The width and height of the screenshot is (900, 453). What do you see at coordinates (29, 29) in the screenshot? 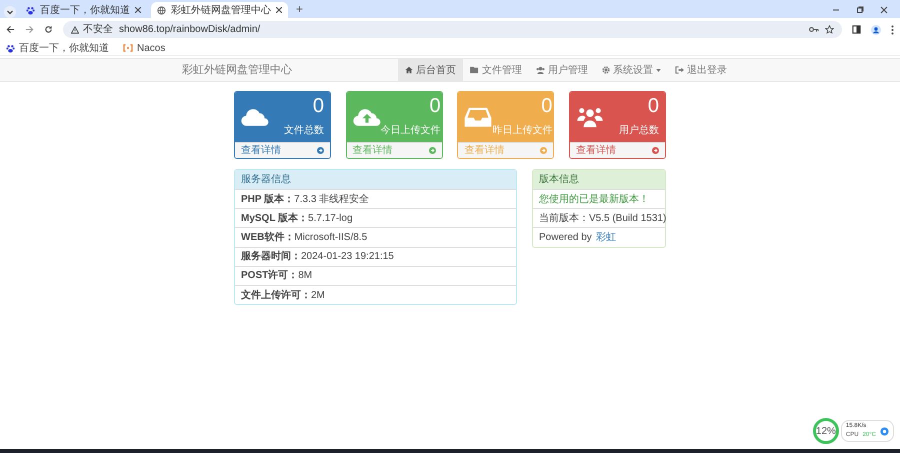
I see `forward-icon` at bounding box center [29, 29].